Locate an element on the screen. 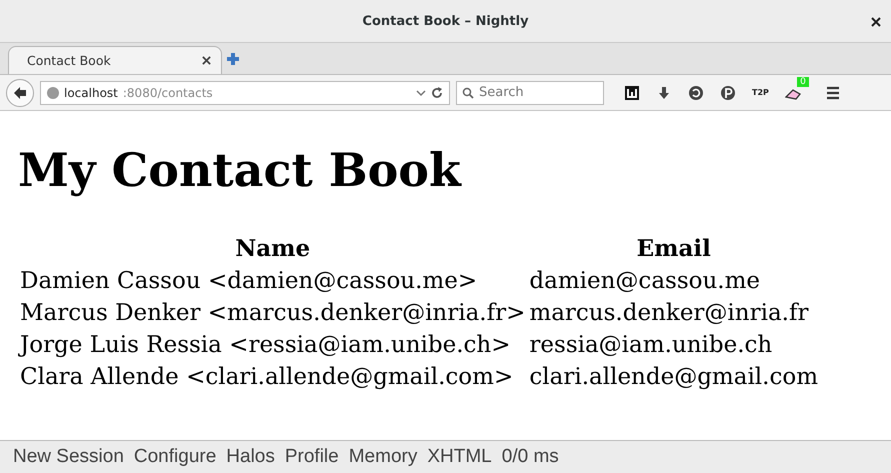 The height and width of the screenshot is (473, 891). status-link: New Session is located at coordinates (68, 457).